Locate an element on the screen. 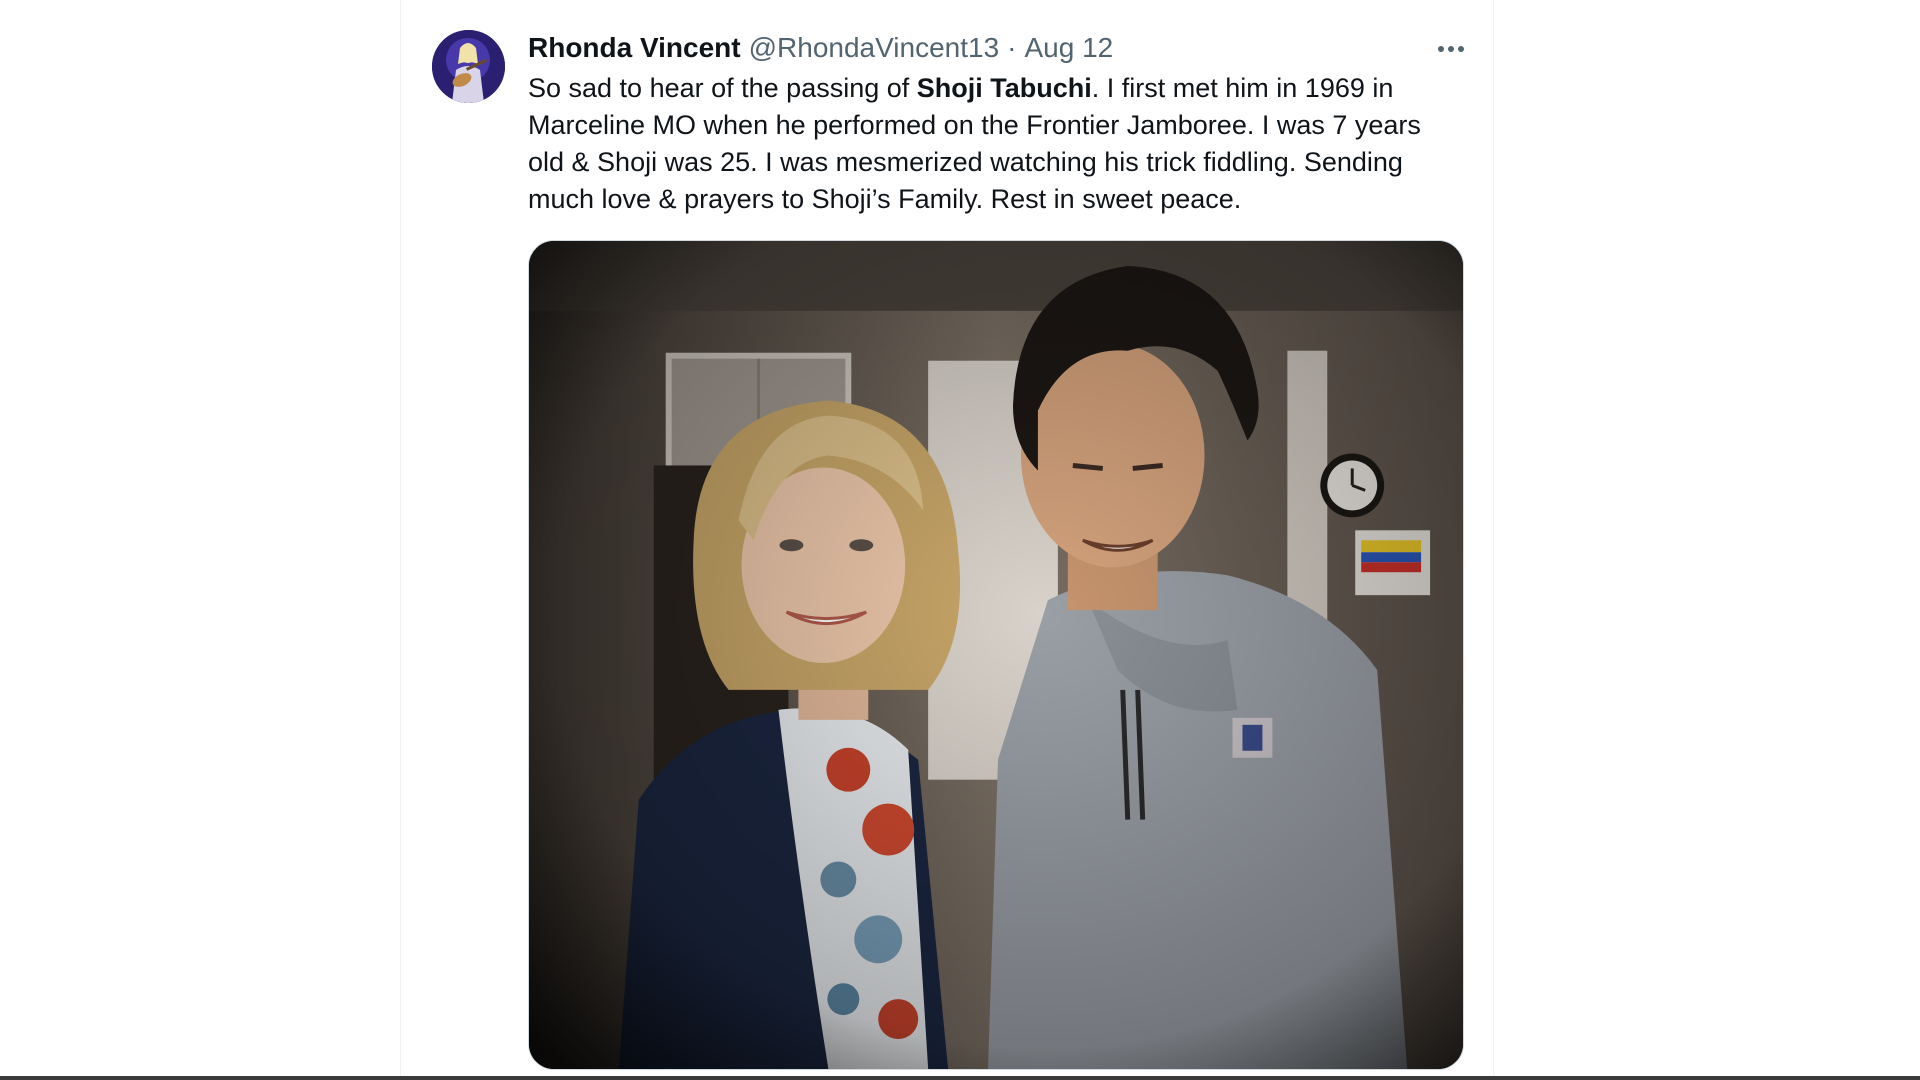 The width and height of the screenshot is (1920, 1080). author-handle: @RhondaVincent13 is located at coordinates (874, 48).